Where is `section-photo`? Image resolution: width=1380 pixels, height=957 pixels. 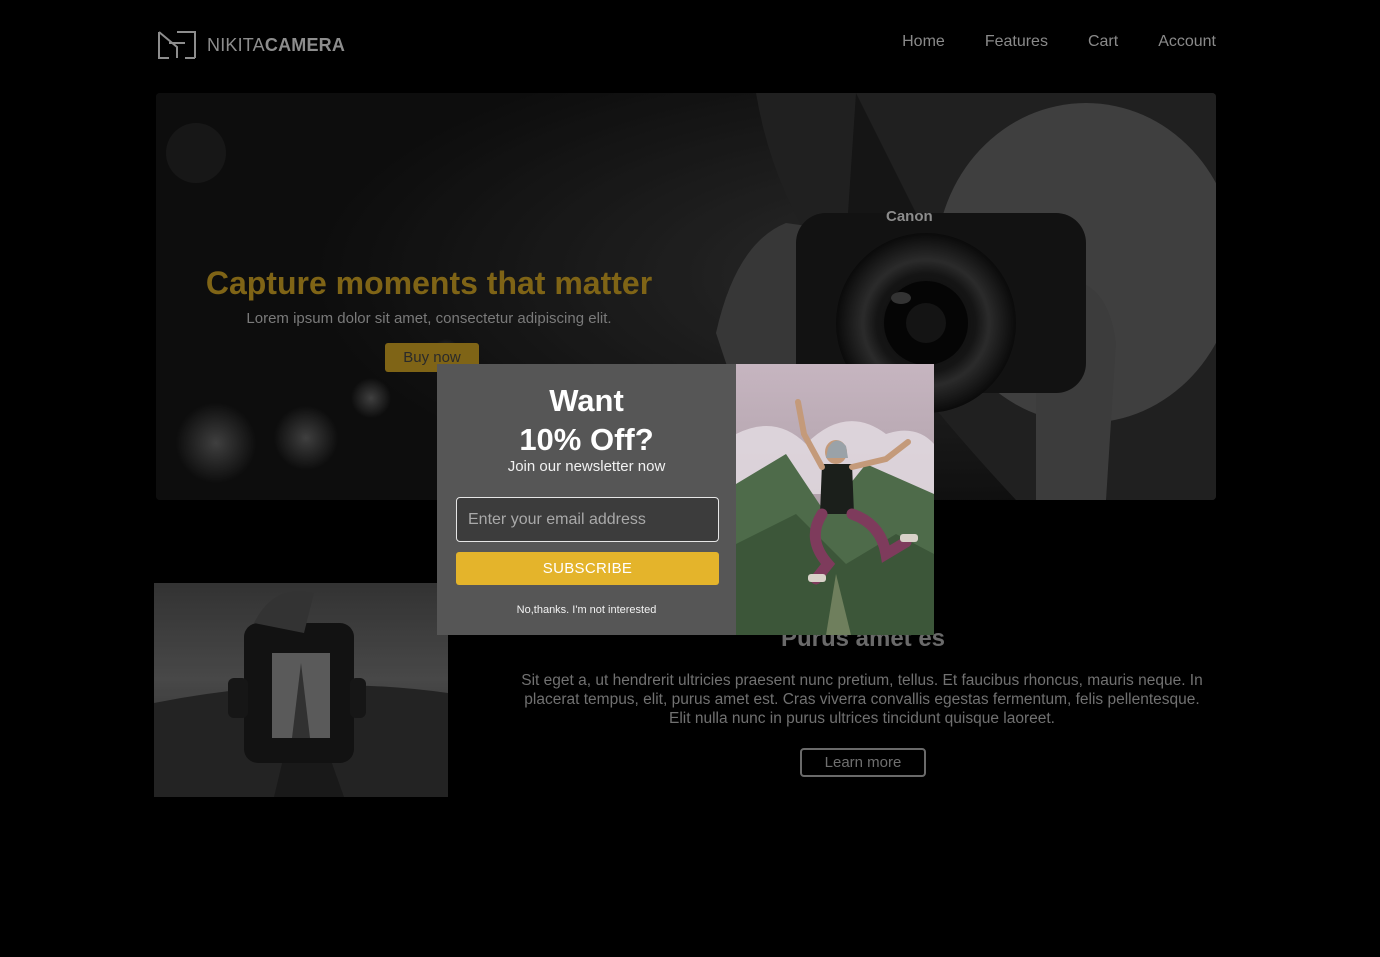
section-photo is located at coordinates (301, 690).